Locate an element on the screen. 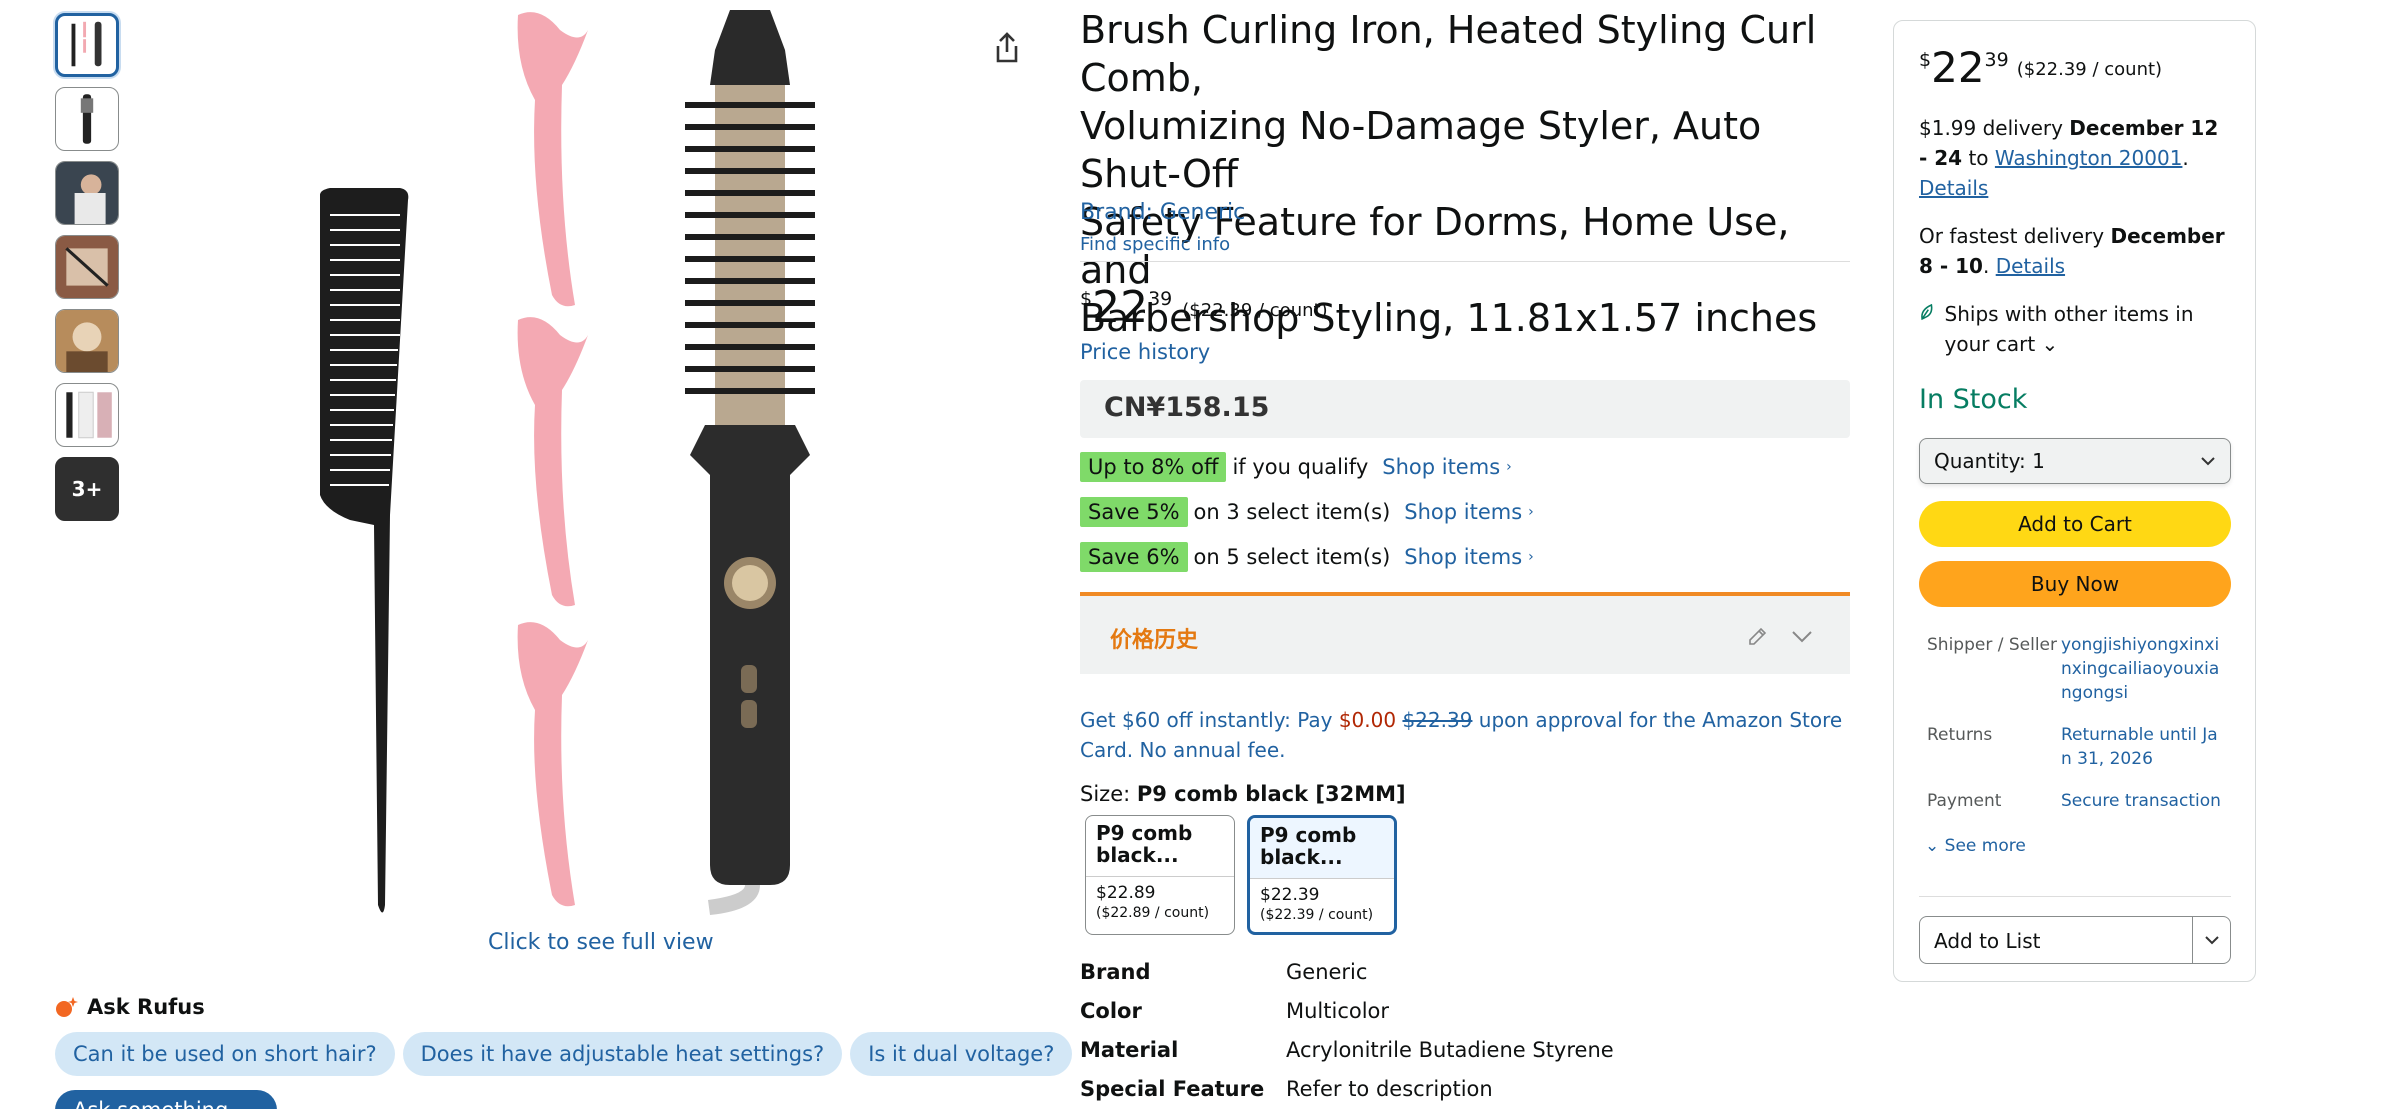 This screenshot has height=1109, width=2407. card-offer-pay: $0.00 is located at coordinates (1367, 720).